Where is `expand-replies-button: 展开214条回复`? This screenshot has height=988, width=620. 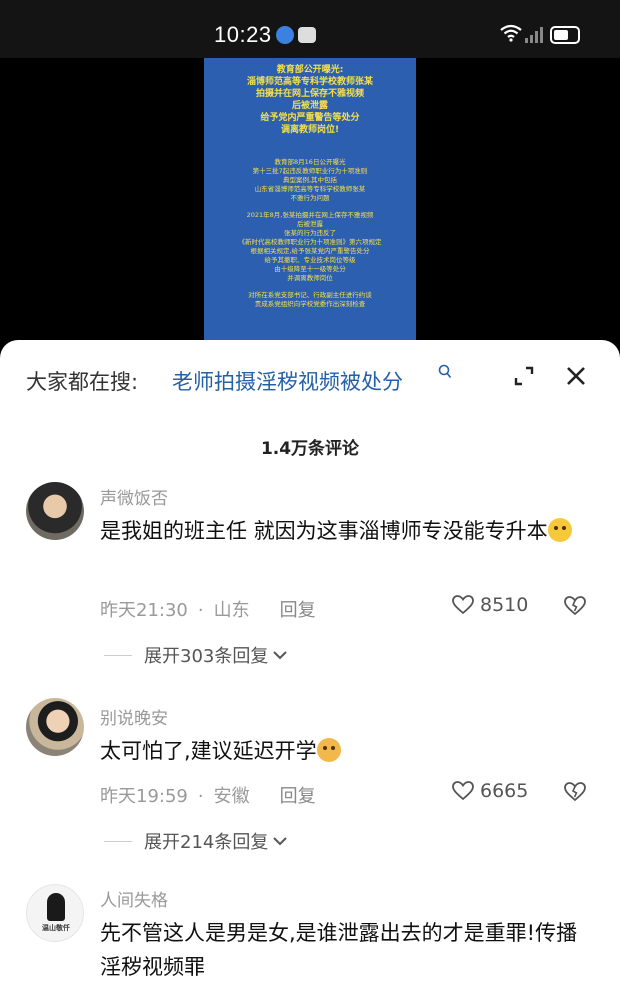 expand-replies-button: 展开214条回复 is located at coordinates (196, 841).